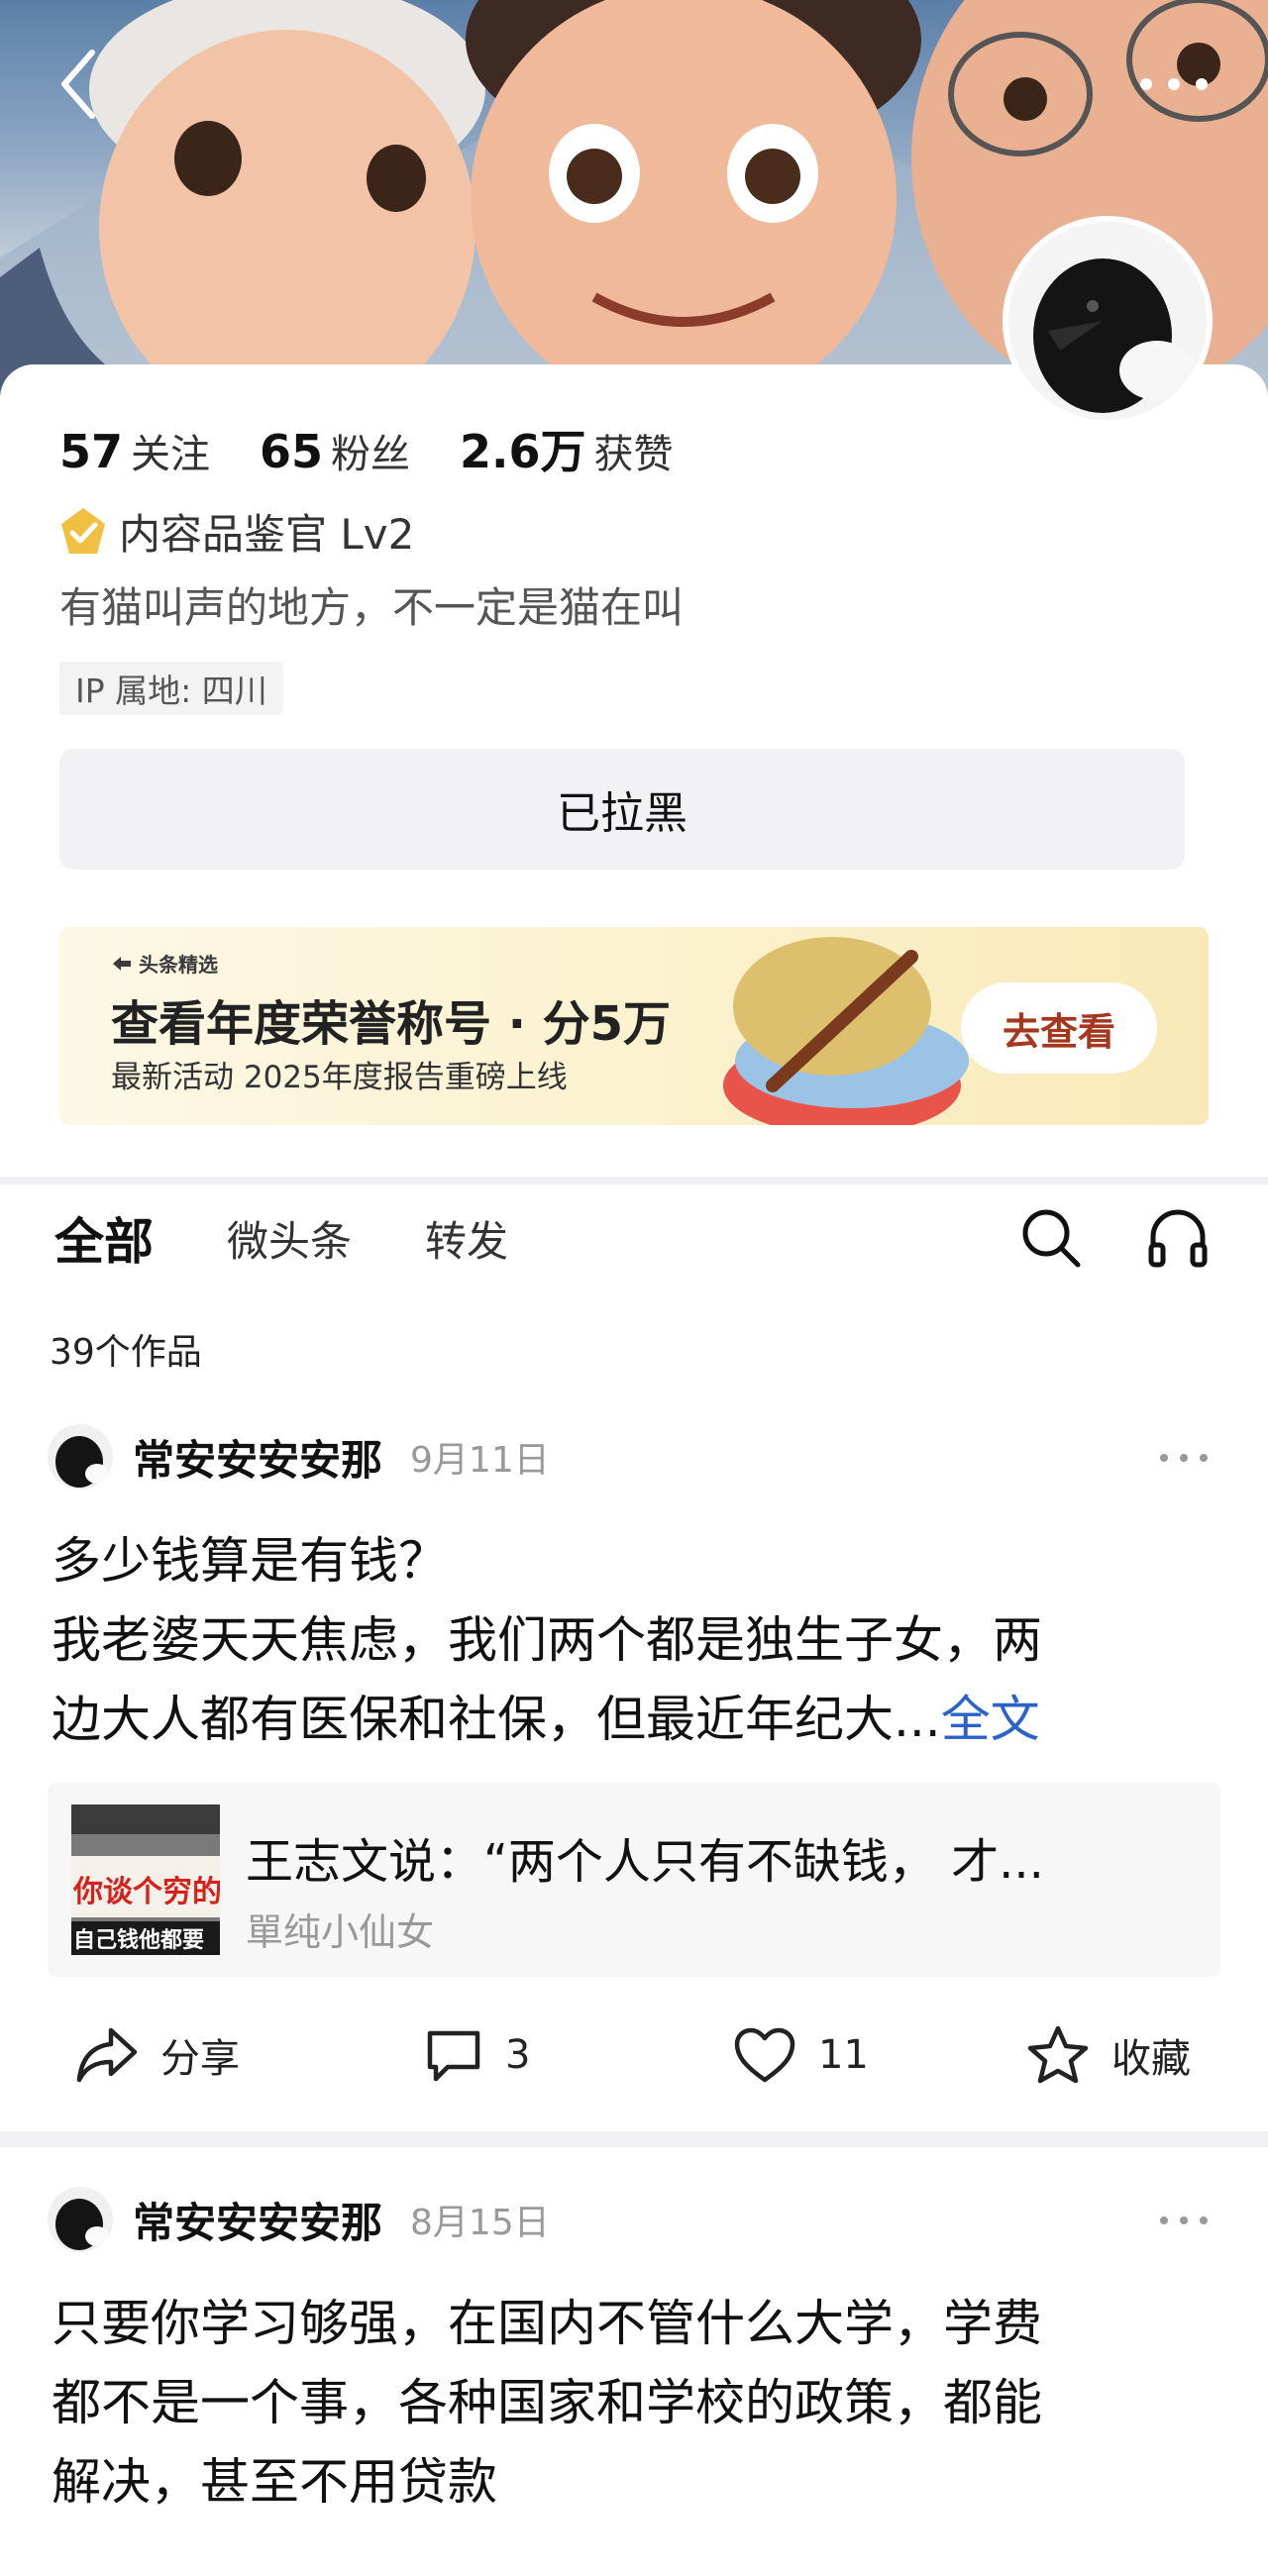  I want to click on brand-logo-icon, so click(122, 963).